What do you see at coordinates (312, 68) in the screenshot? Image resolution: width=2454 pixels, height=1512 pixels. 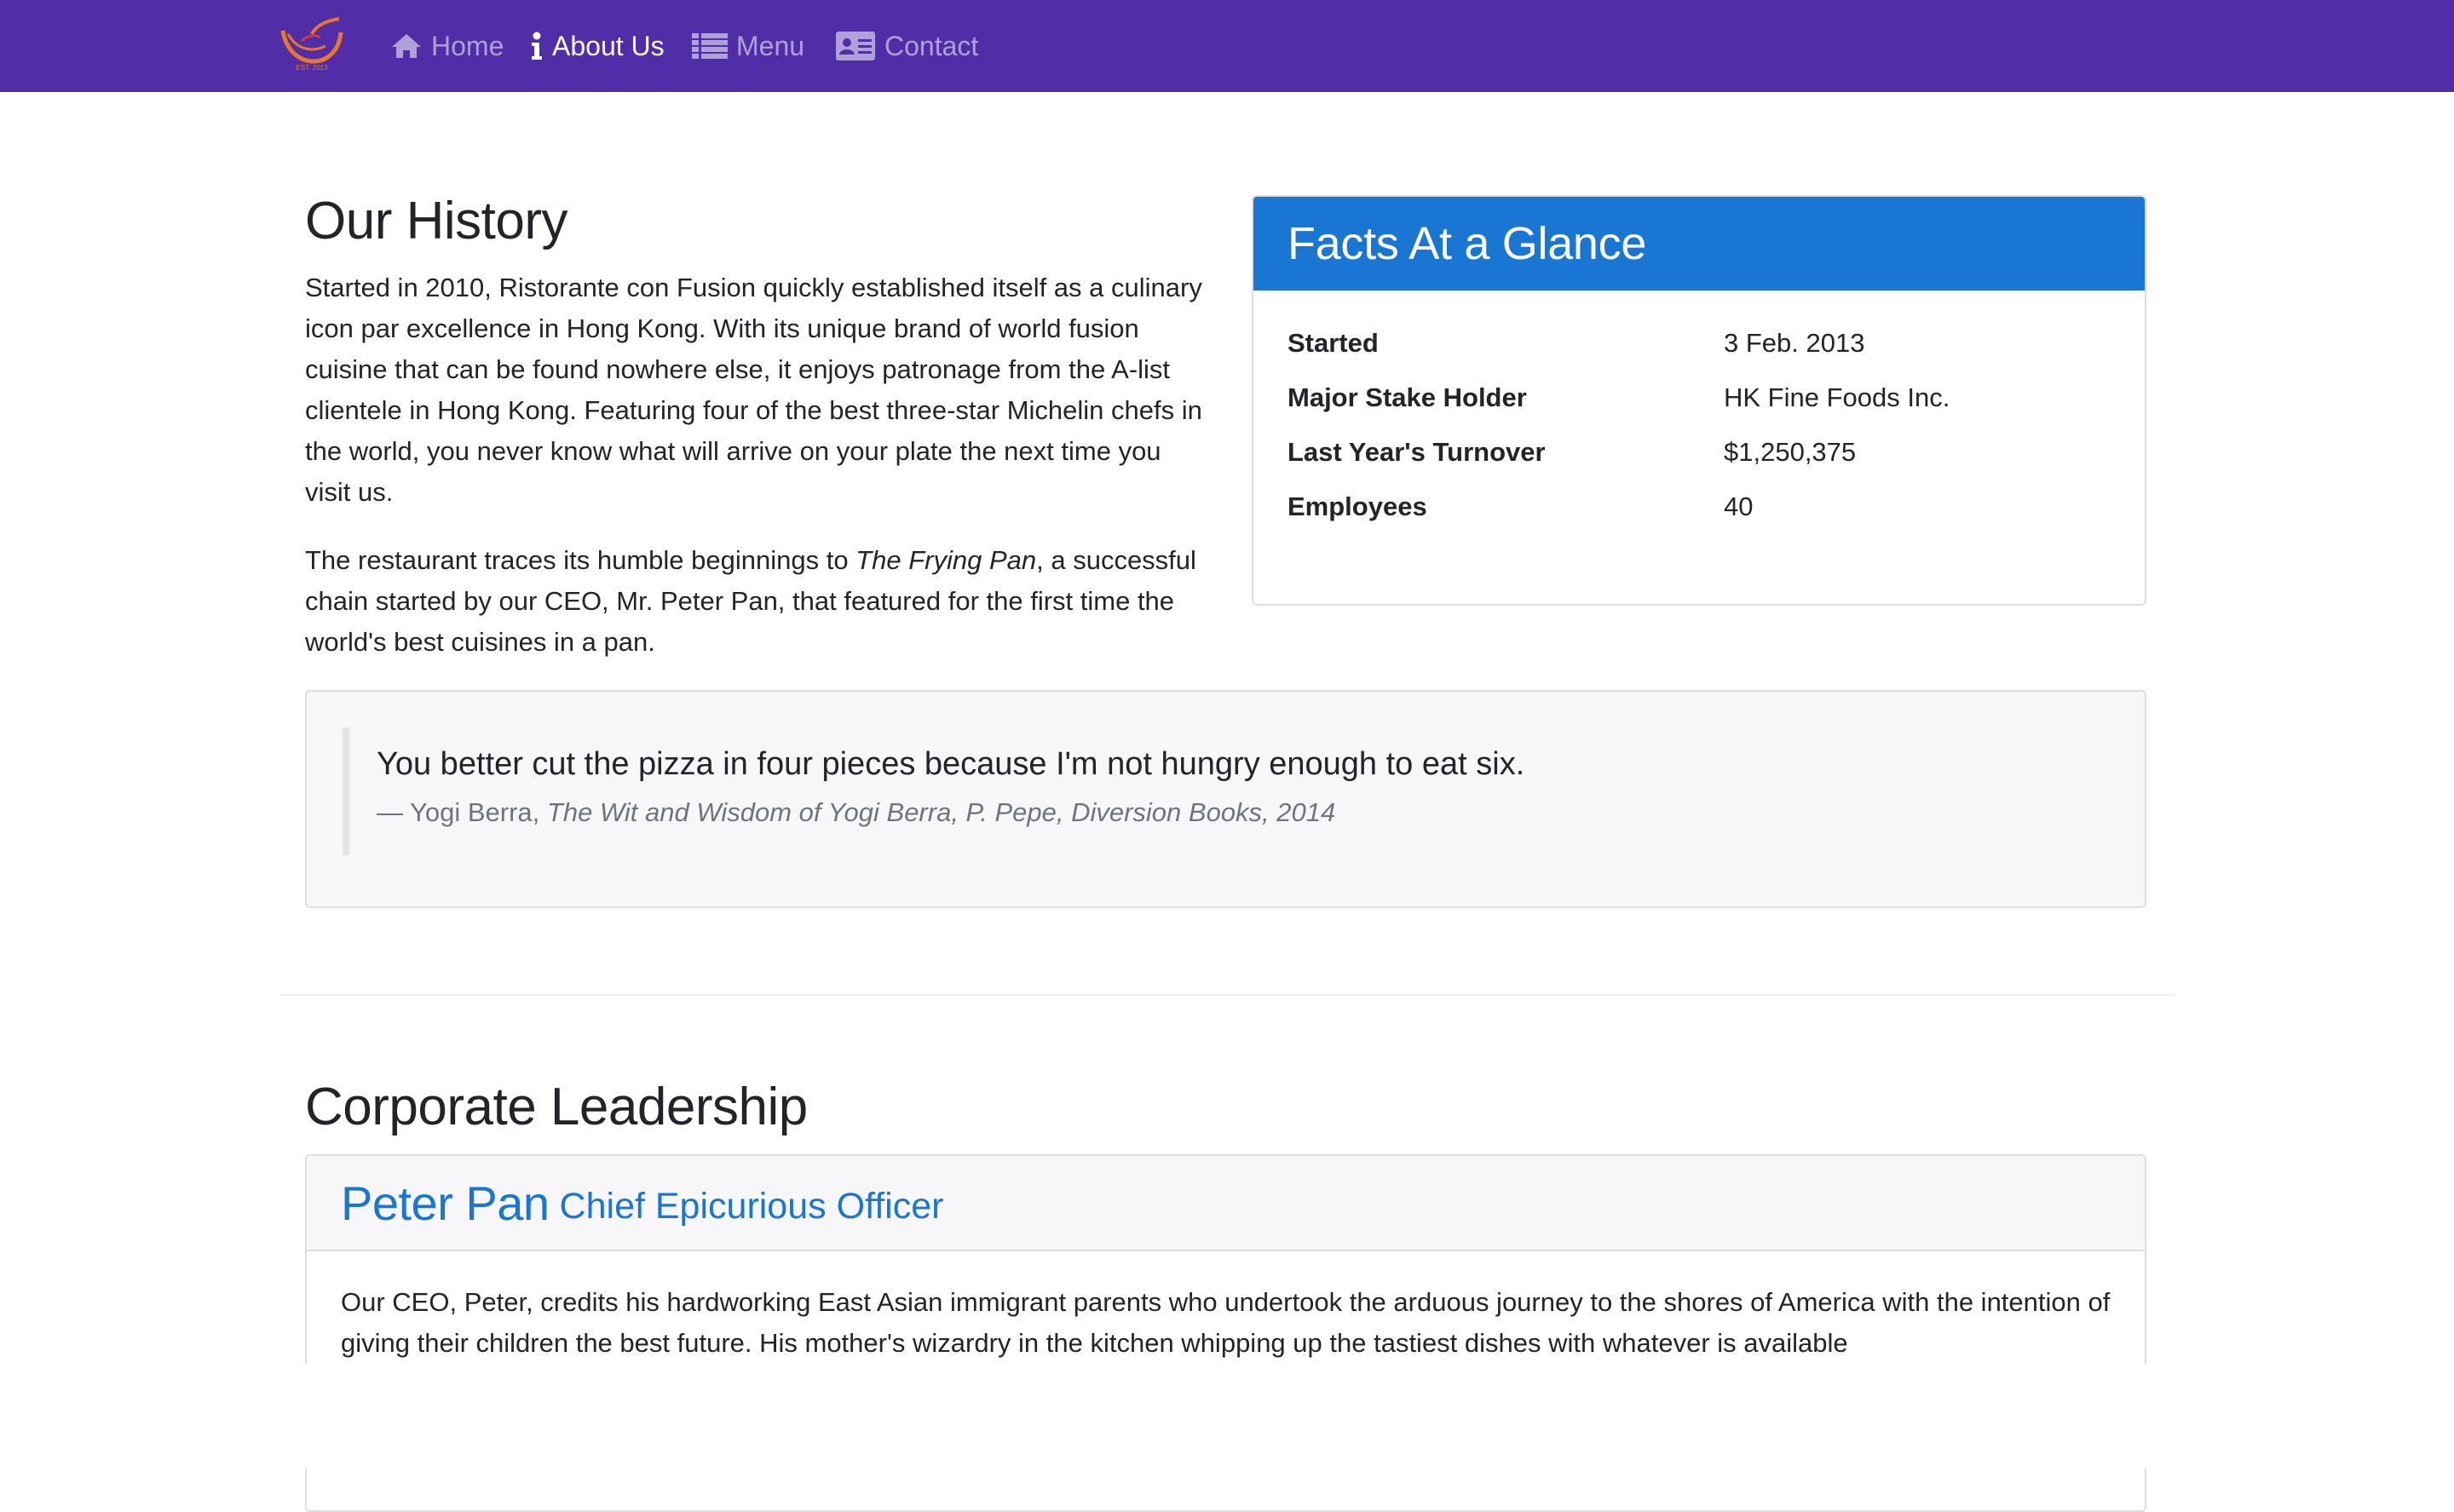 I see `svg-text: EST. 2013` at bounding box center [312, 68].